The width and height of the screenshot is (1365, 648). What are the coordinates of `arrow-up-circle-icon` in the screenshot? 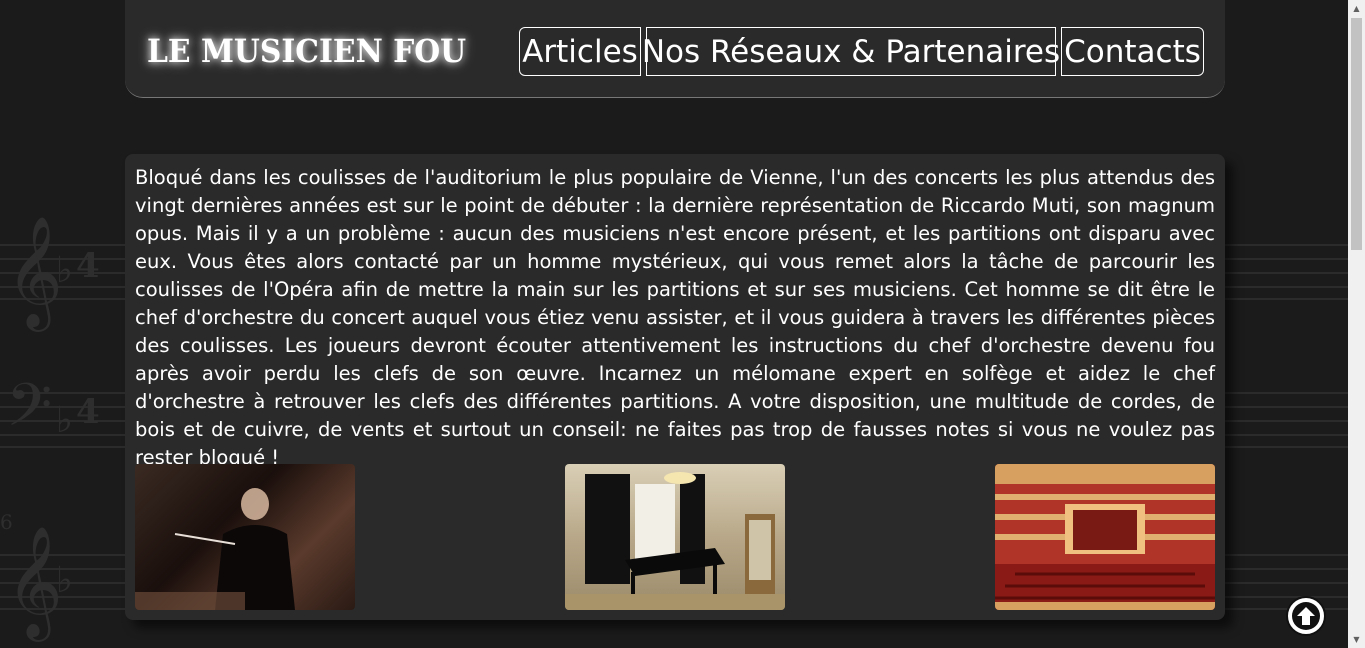 It's located at (1306, 616).